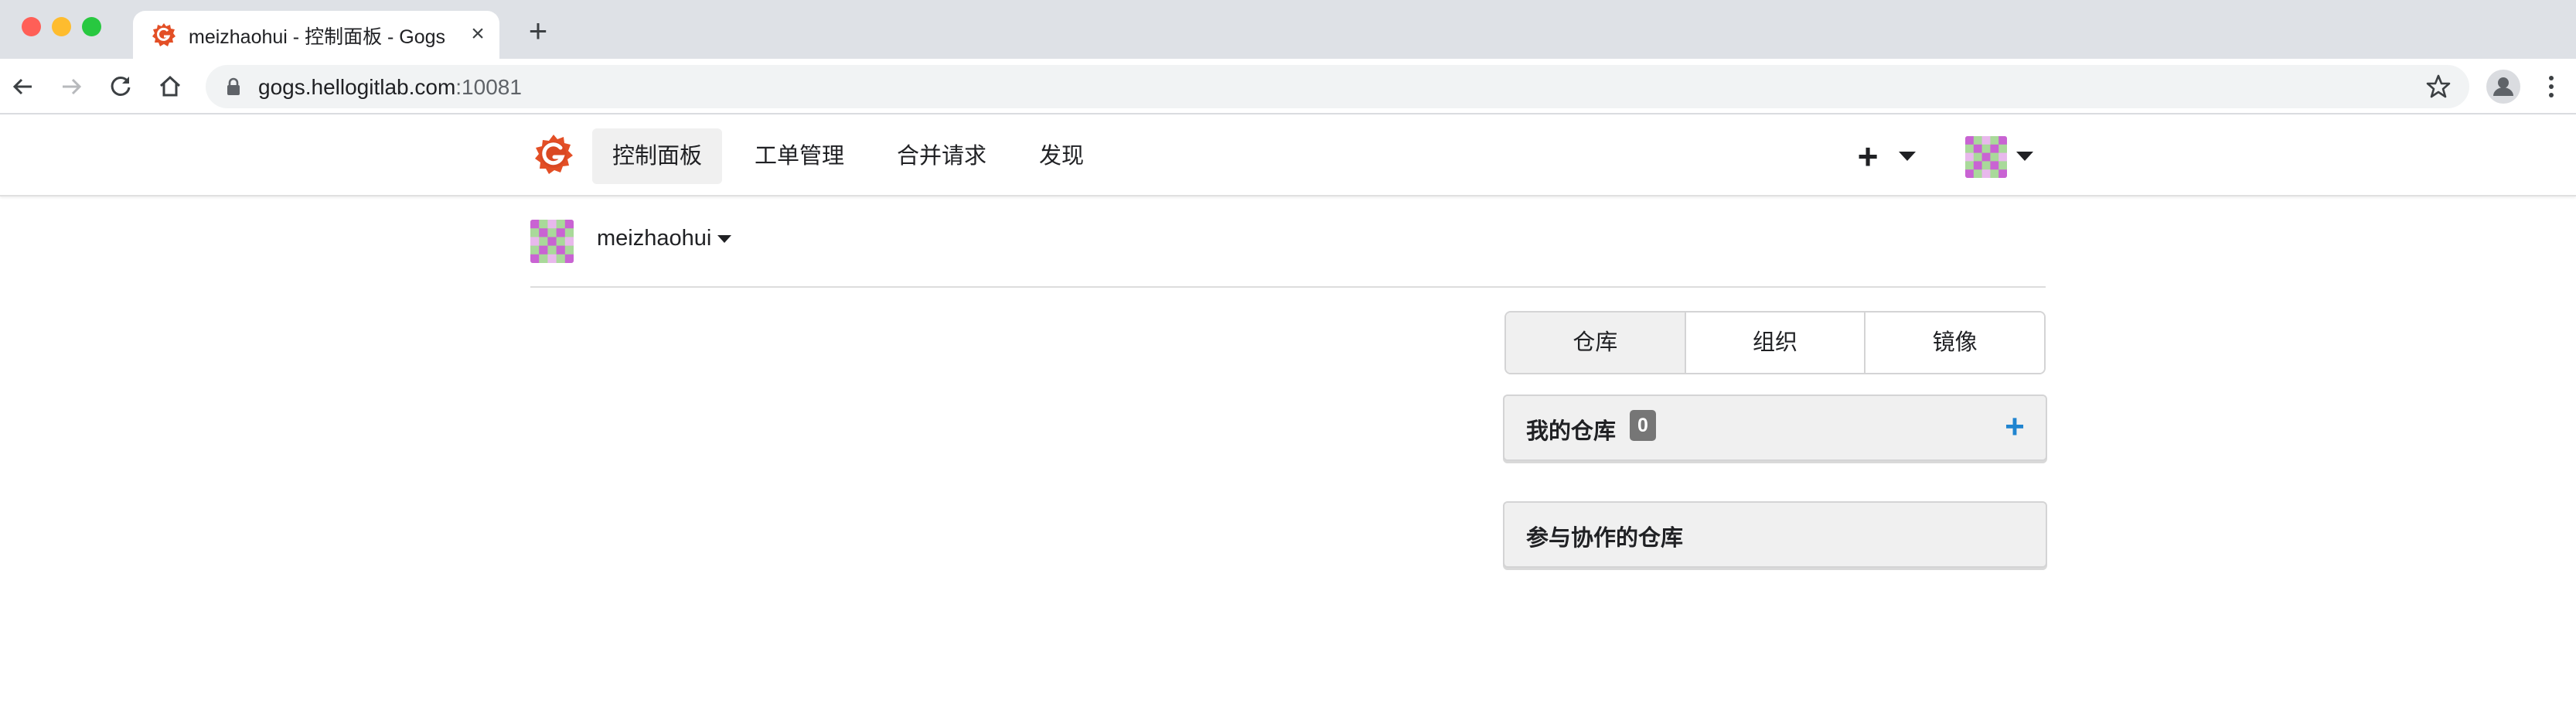 The width and height of the screenshot is (2576, 707). I want to click on repo-tabs: 仓库 组织 镜像, so click(1775, 342).